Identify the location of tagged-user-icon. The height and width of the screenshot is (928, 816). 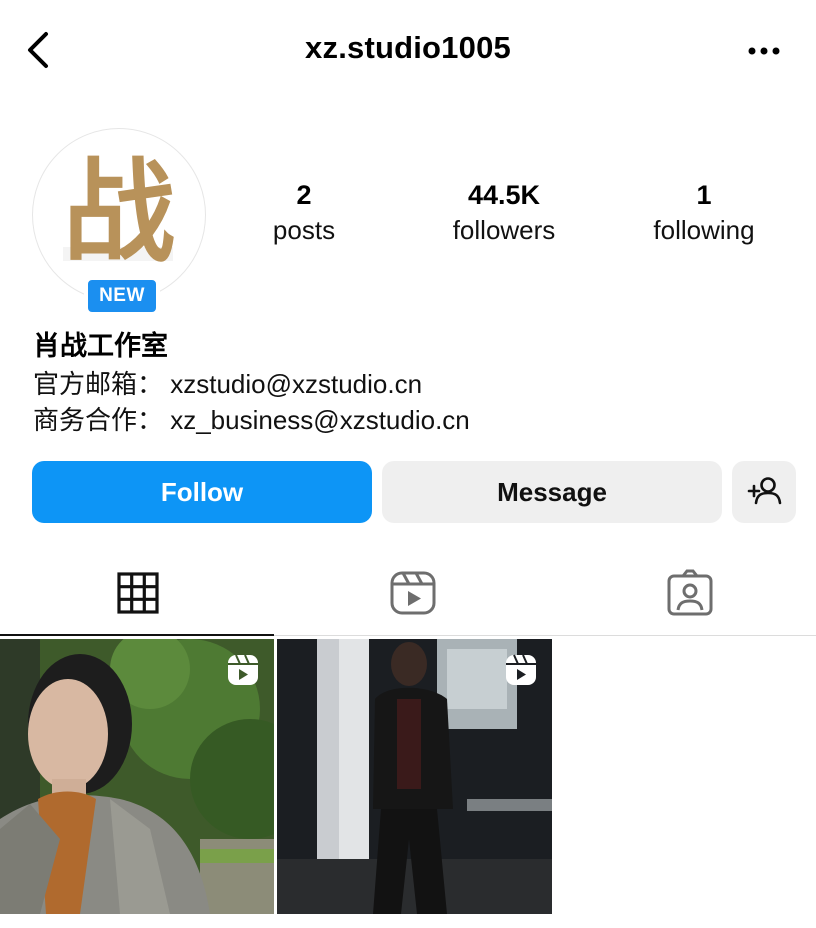
(690, 592).